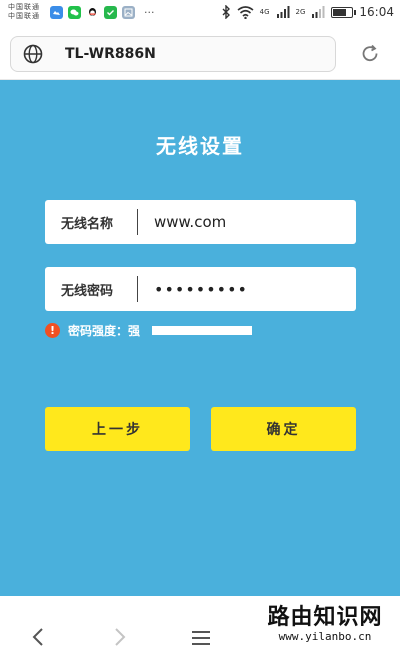 This screenshot has height=651, width=400. I want to click on warning-icon: !, so click(52, 330).